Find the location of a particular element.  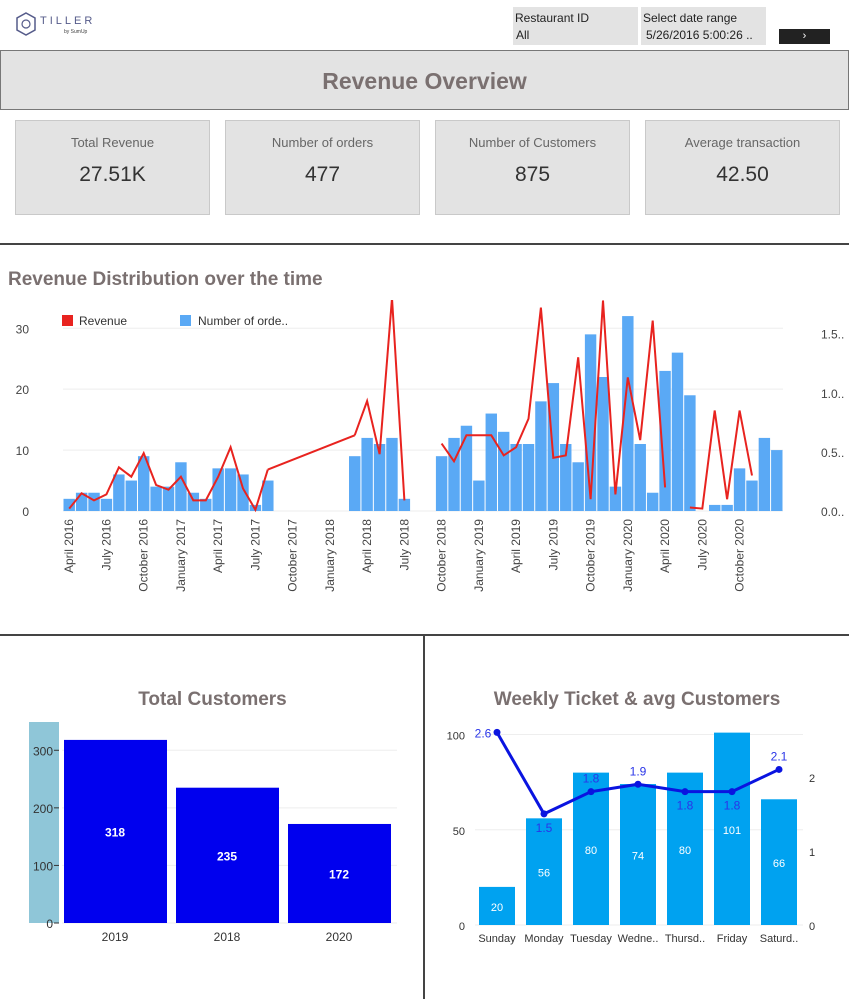

x-tick-label: 2018 is located at coordinates (227, 937).